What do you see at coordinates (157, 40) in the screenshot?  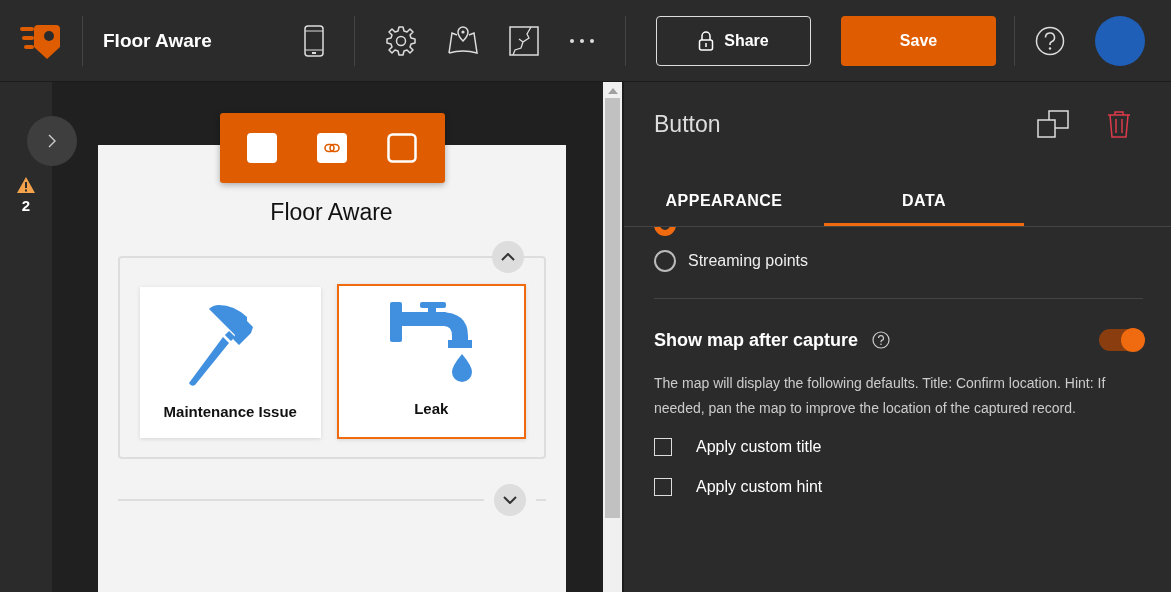 I see `app-title: Floor Aware` at bounding box center [157, 40].